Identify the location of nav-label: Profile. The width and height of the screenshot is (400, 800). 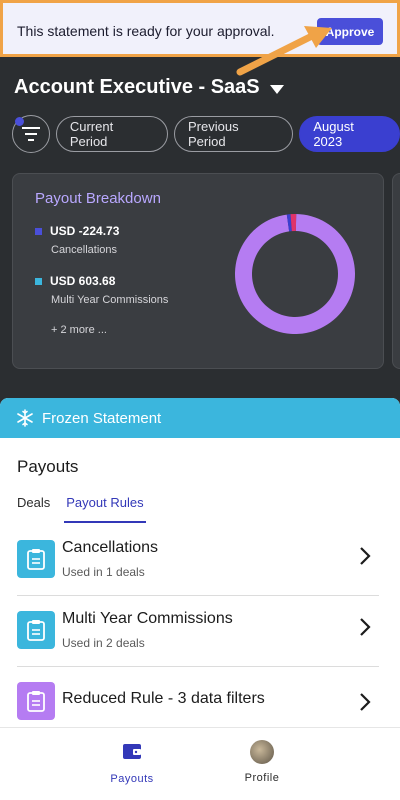
(262, 778).